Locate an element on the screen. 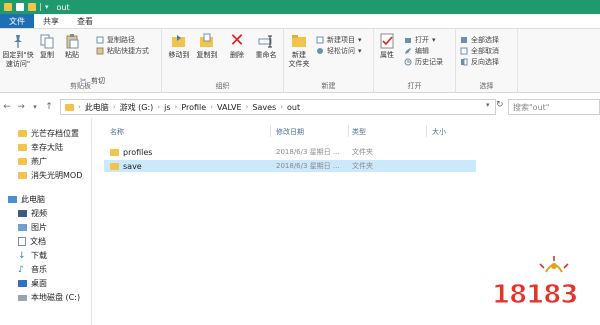 This screenshot has height=325, width=600. copy-button: 复制 is located at coordinates (47, 46).